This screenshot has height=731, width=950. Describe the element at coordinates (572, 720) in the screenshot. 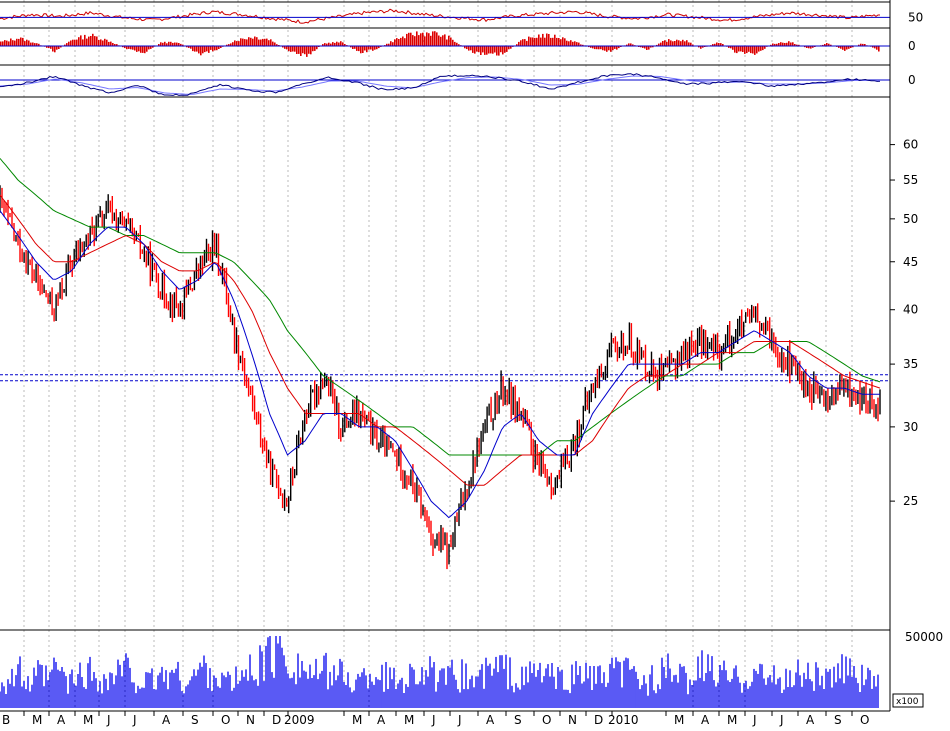

I see `x-axis-label: N` at that location.